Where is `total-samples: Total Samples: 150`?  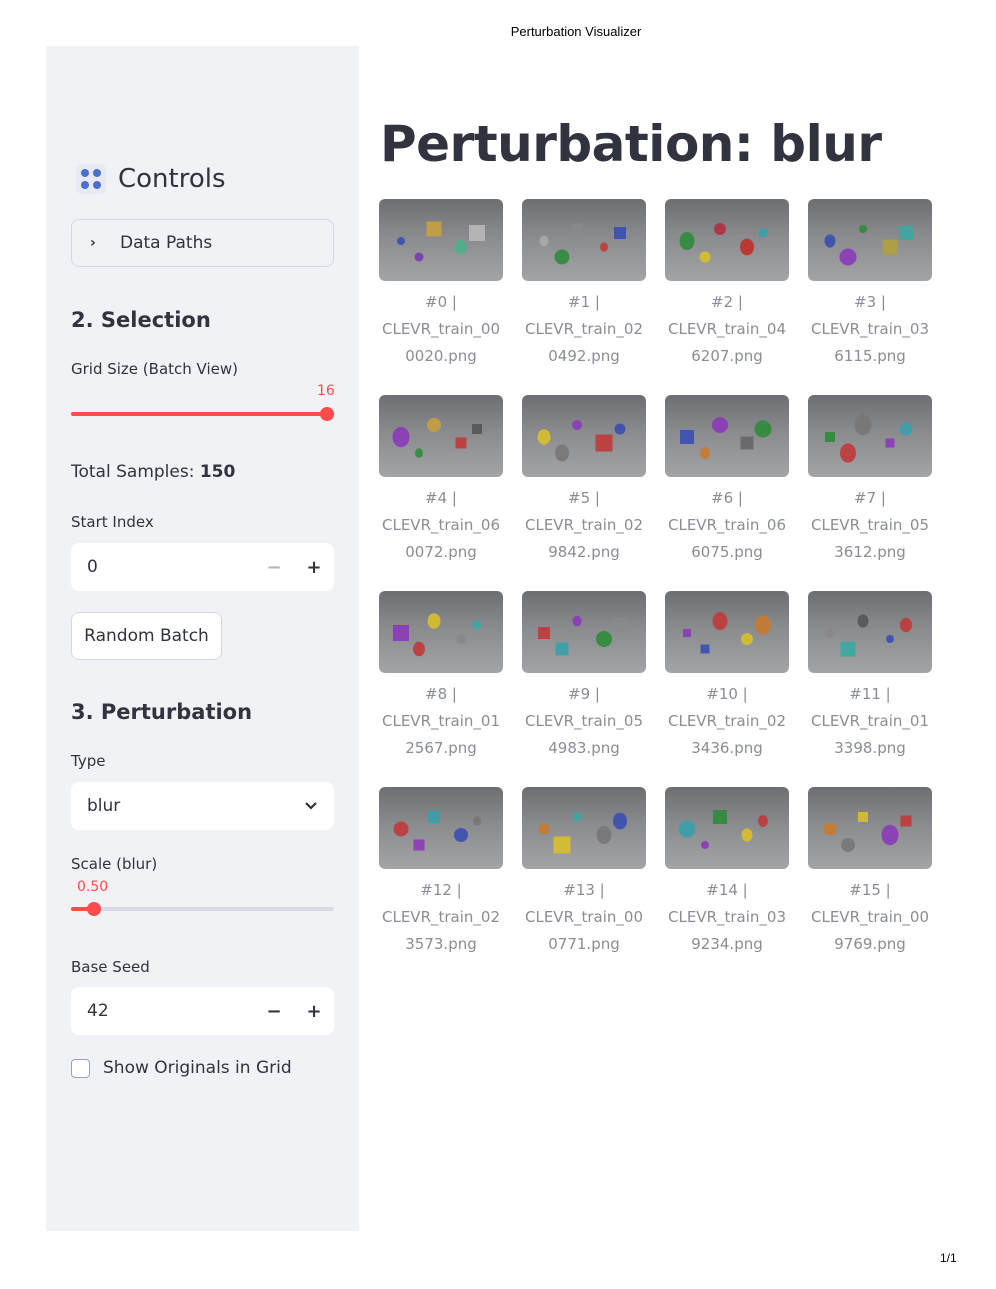
total-samples: Total Samples: 150 is located at coordinates (153, 472).